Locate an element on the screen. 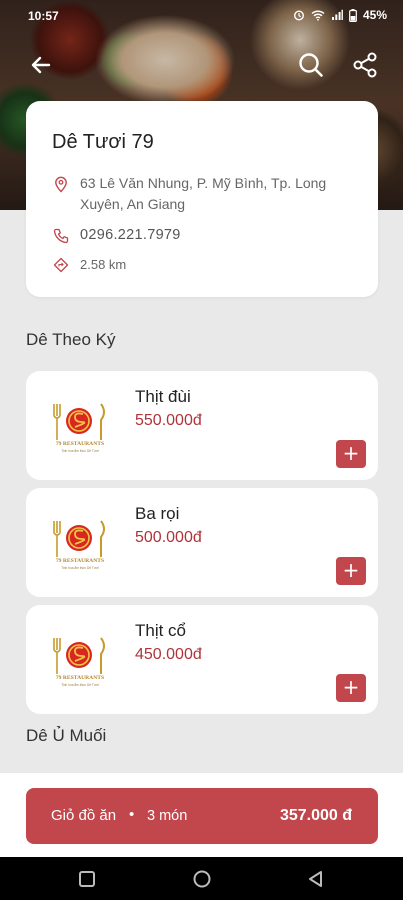 Image resolution: width=403 pixels, height=900 pixels. search-button is located at coordinates (311, 65).